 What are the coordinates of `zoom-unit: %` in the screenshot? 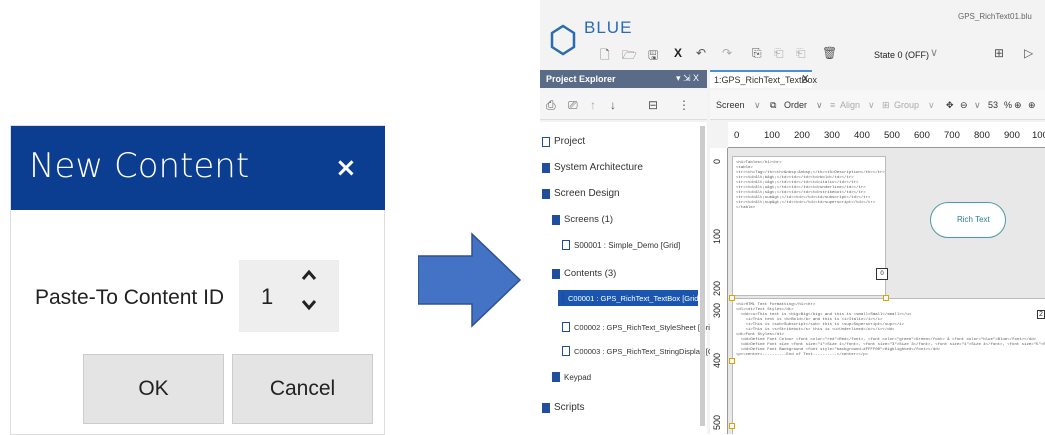 It's located at (1008, 105).